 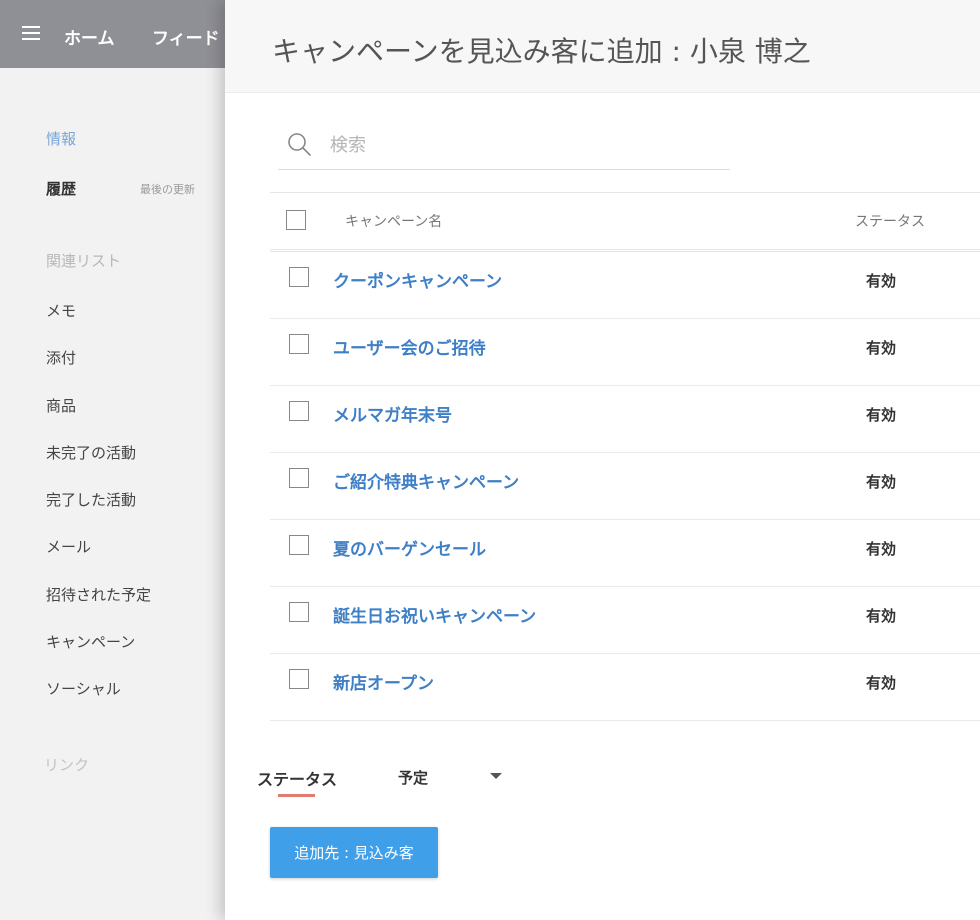 What do you see at coordinates (61, 188) in the screenshot?
I see `sidebar-item-history: 履歴` at bounding box center [61, 188].